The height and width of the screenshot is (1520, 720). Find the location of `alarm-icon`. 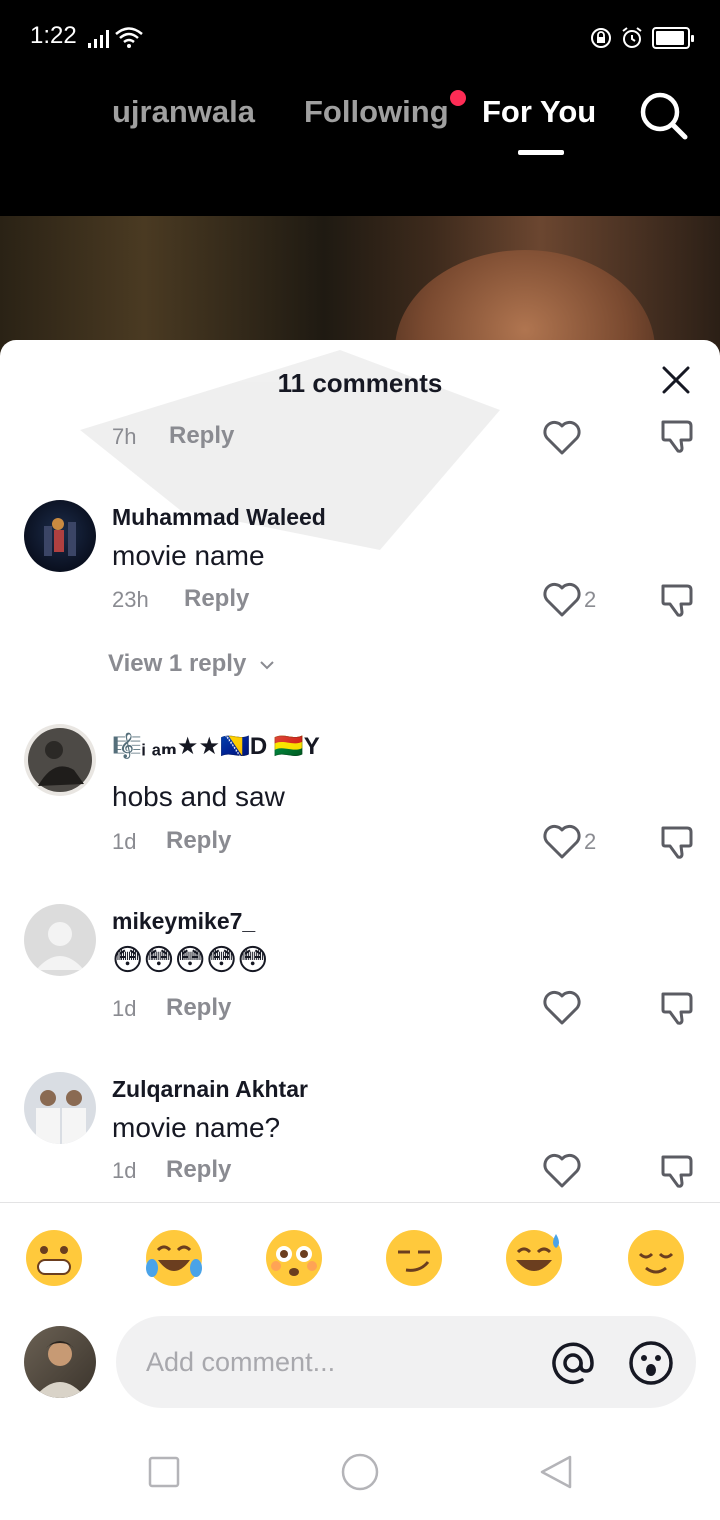

alarm-icon is located at coordinates (632, 37).